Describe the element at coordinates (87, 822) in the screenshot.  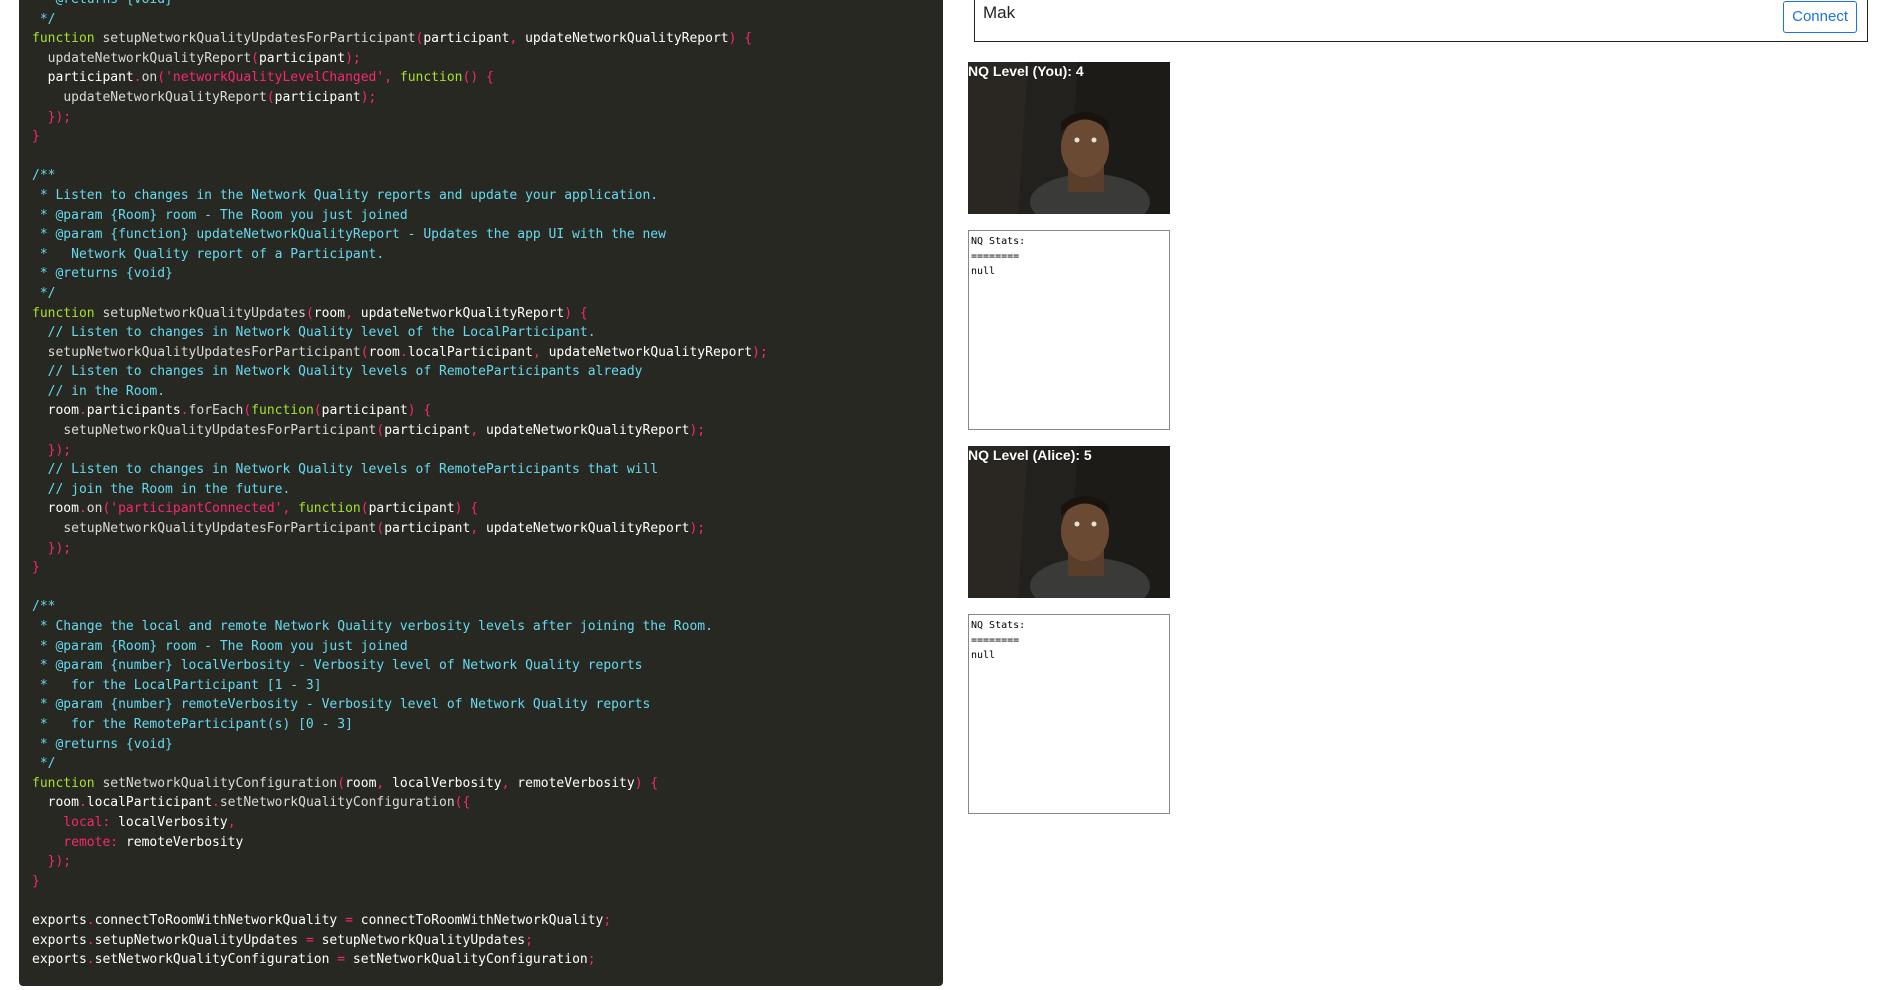
I see `code-token: local:` at that location.